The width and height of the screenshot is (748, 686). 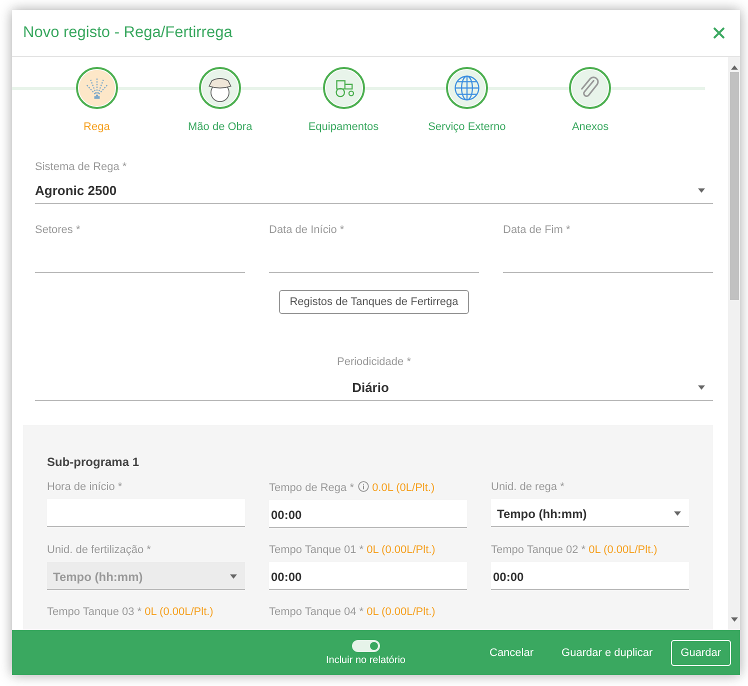 I want to click on toggle-switch, so click(x=366, y=646).